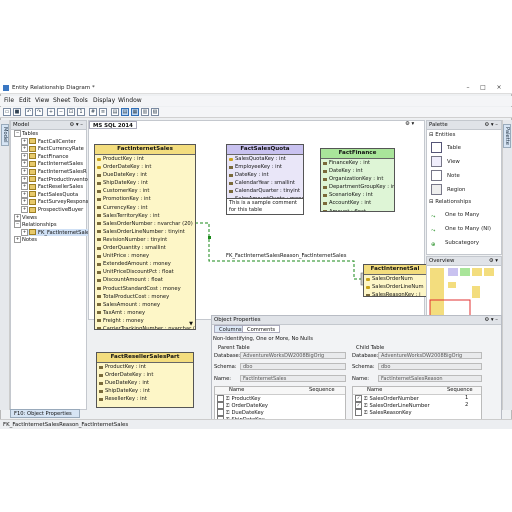 Image resolution: width=512 pixels, height=512 pixels. What do you see at coordinates (104, 100) in the screenshot?
I see `menu-display: Display` at bounding box center [104, 100].